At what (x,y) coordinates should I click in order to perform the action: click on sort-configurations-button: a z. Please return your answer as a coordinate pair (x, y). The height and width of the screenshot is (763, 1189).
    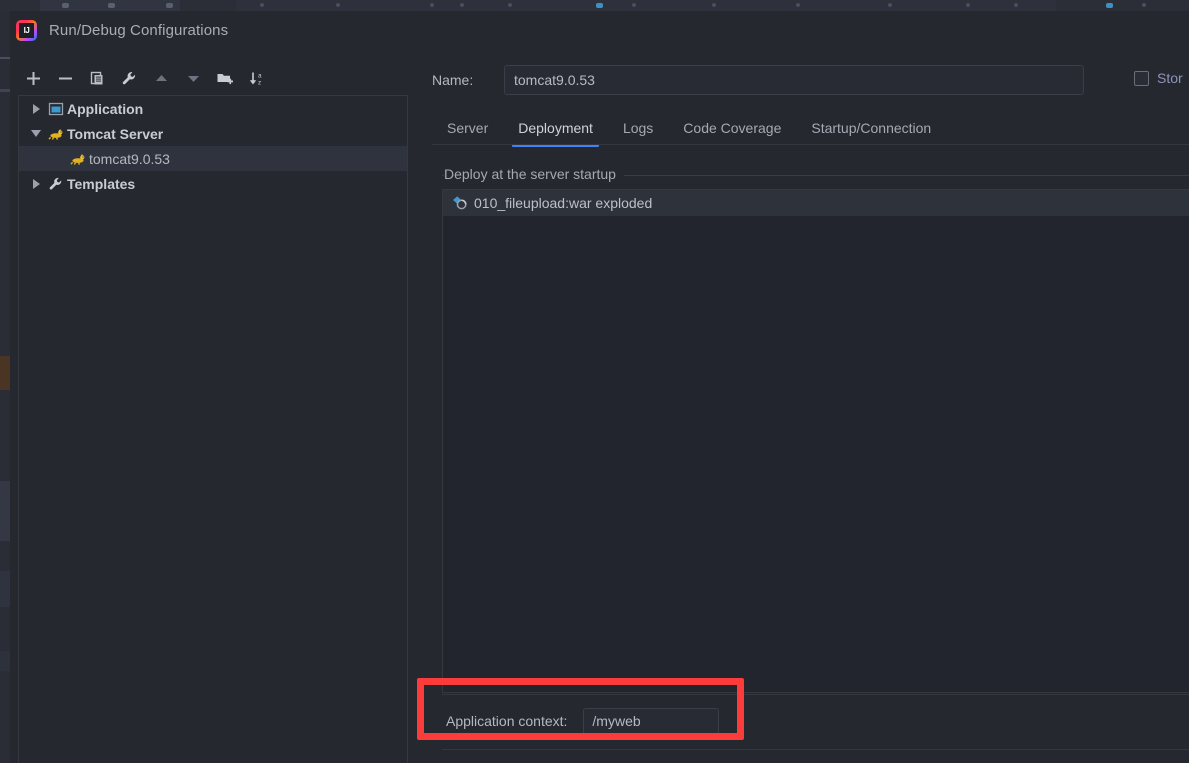
    Looking at the image, I should click on (257, 78).